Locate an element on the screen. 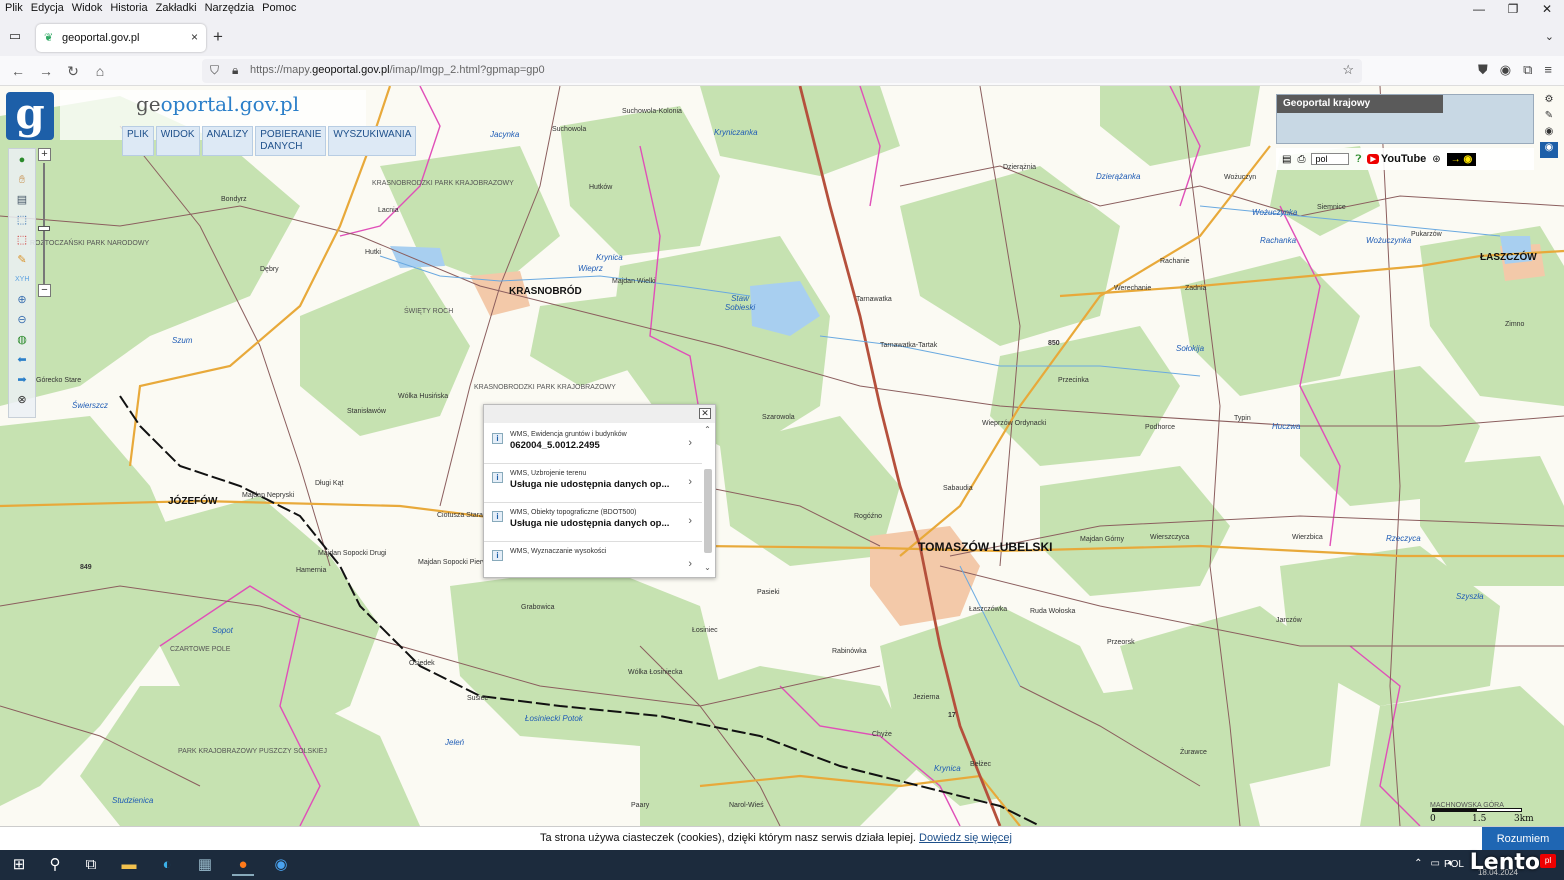 This screenshot has width=1564, height=880. map-label-river: Studzienica is located at coordinates (133, 800).